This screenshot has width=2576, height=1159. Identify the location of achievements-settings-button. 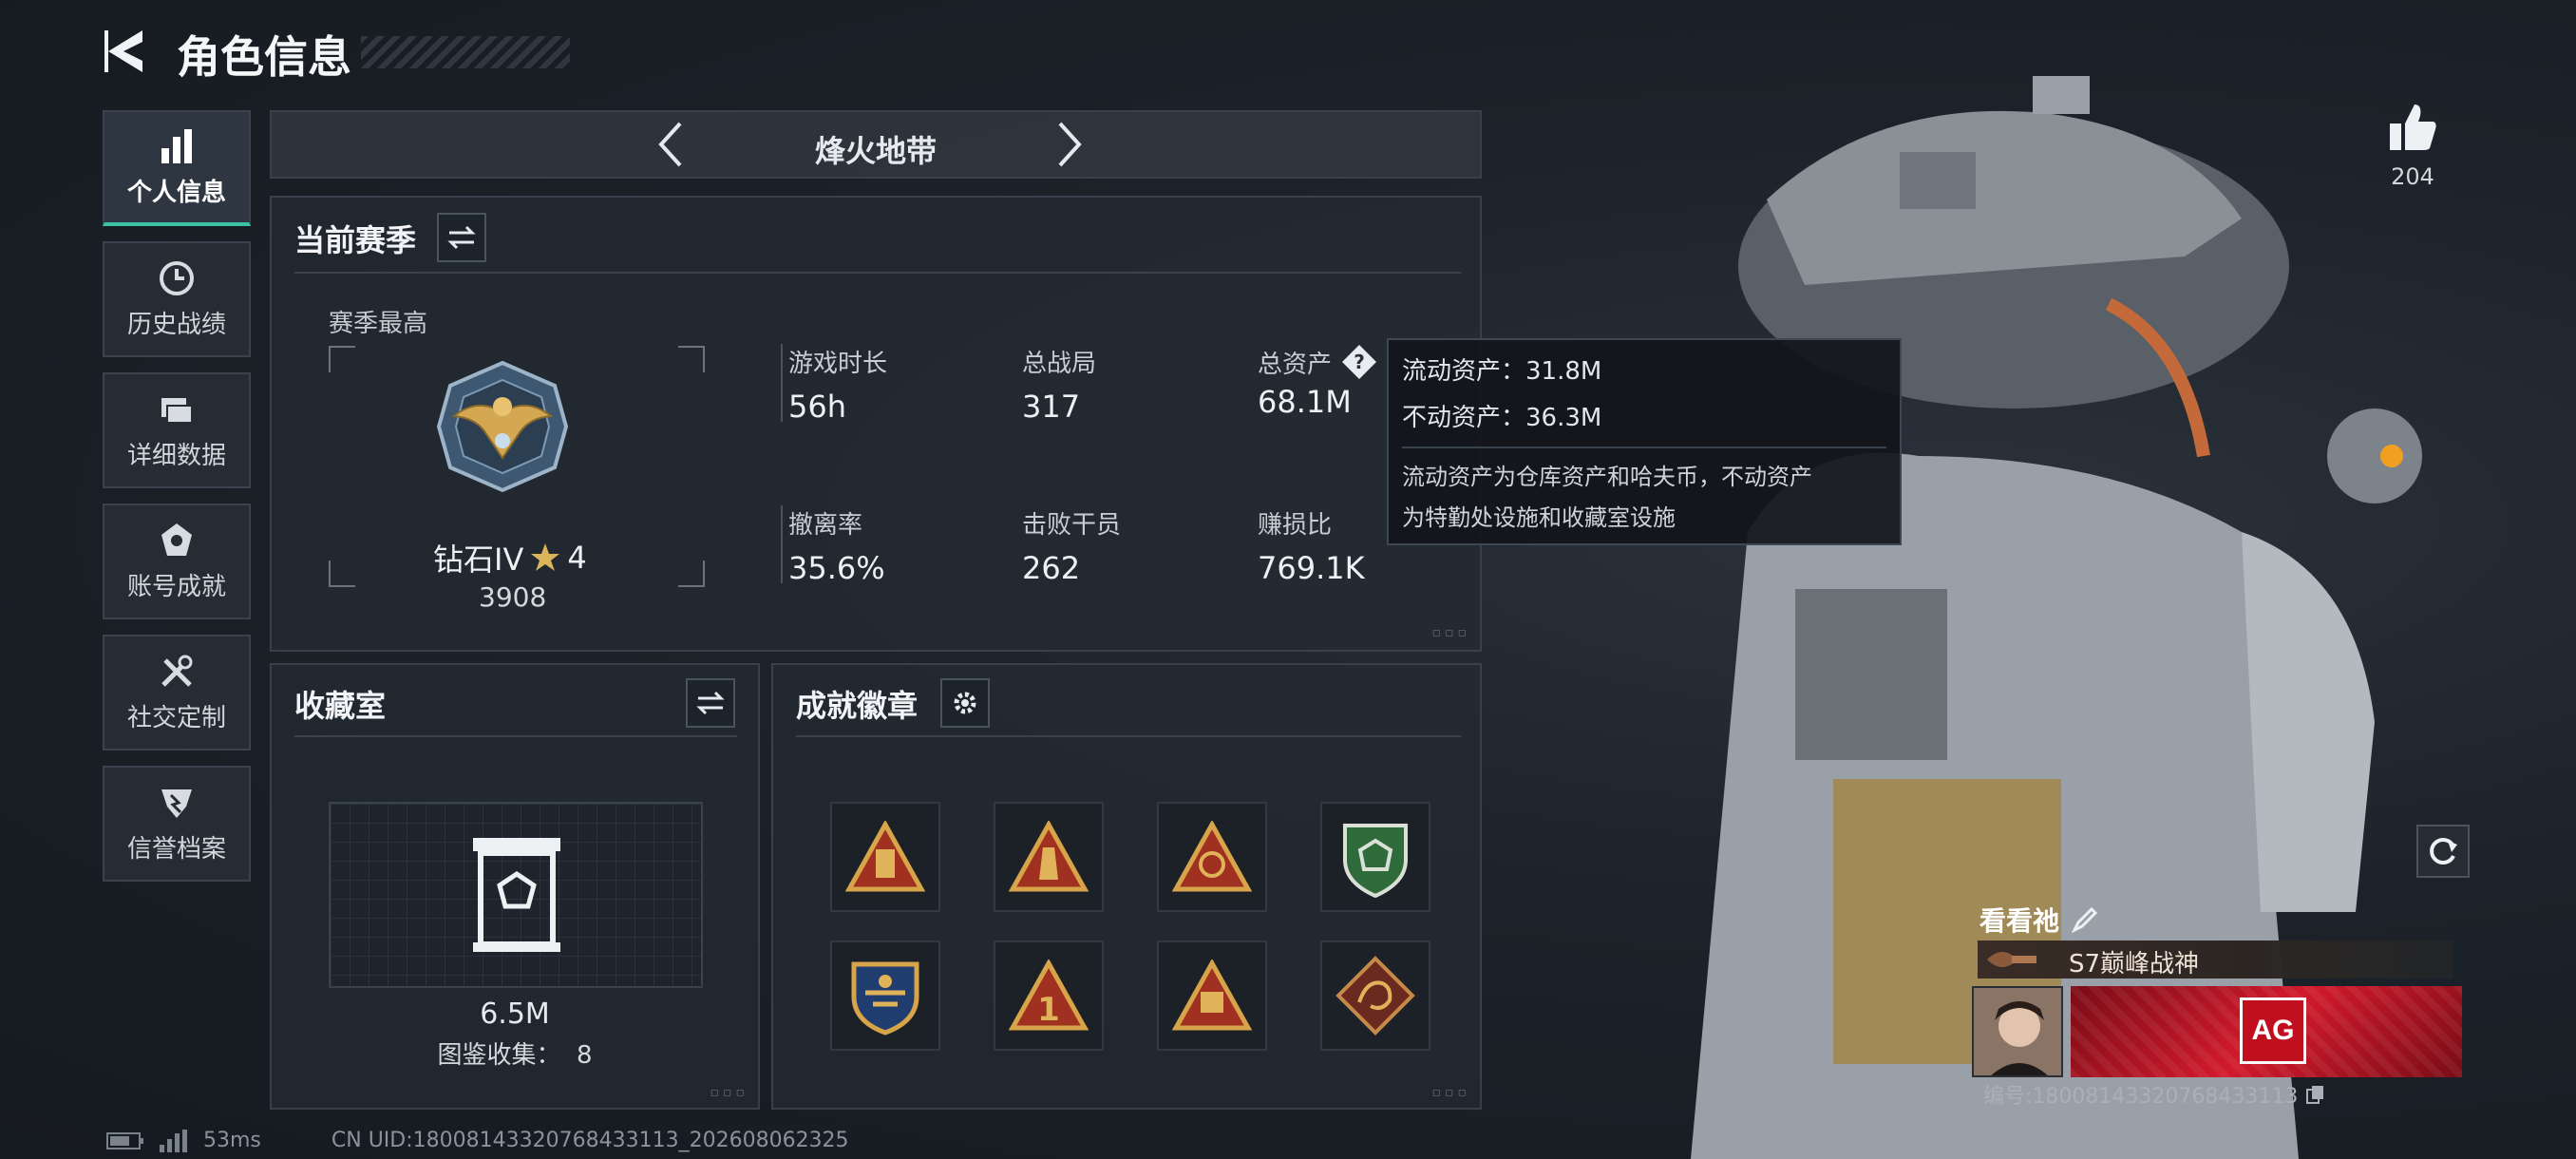
(965, 703).